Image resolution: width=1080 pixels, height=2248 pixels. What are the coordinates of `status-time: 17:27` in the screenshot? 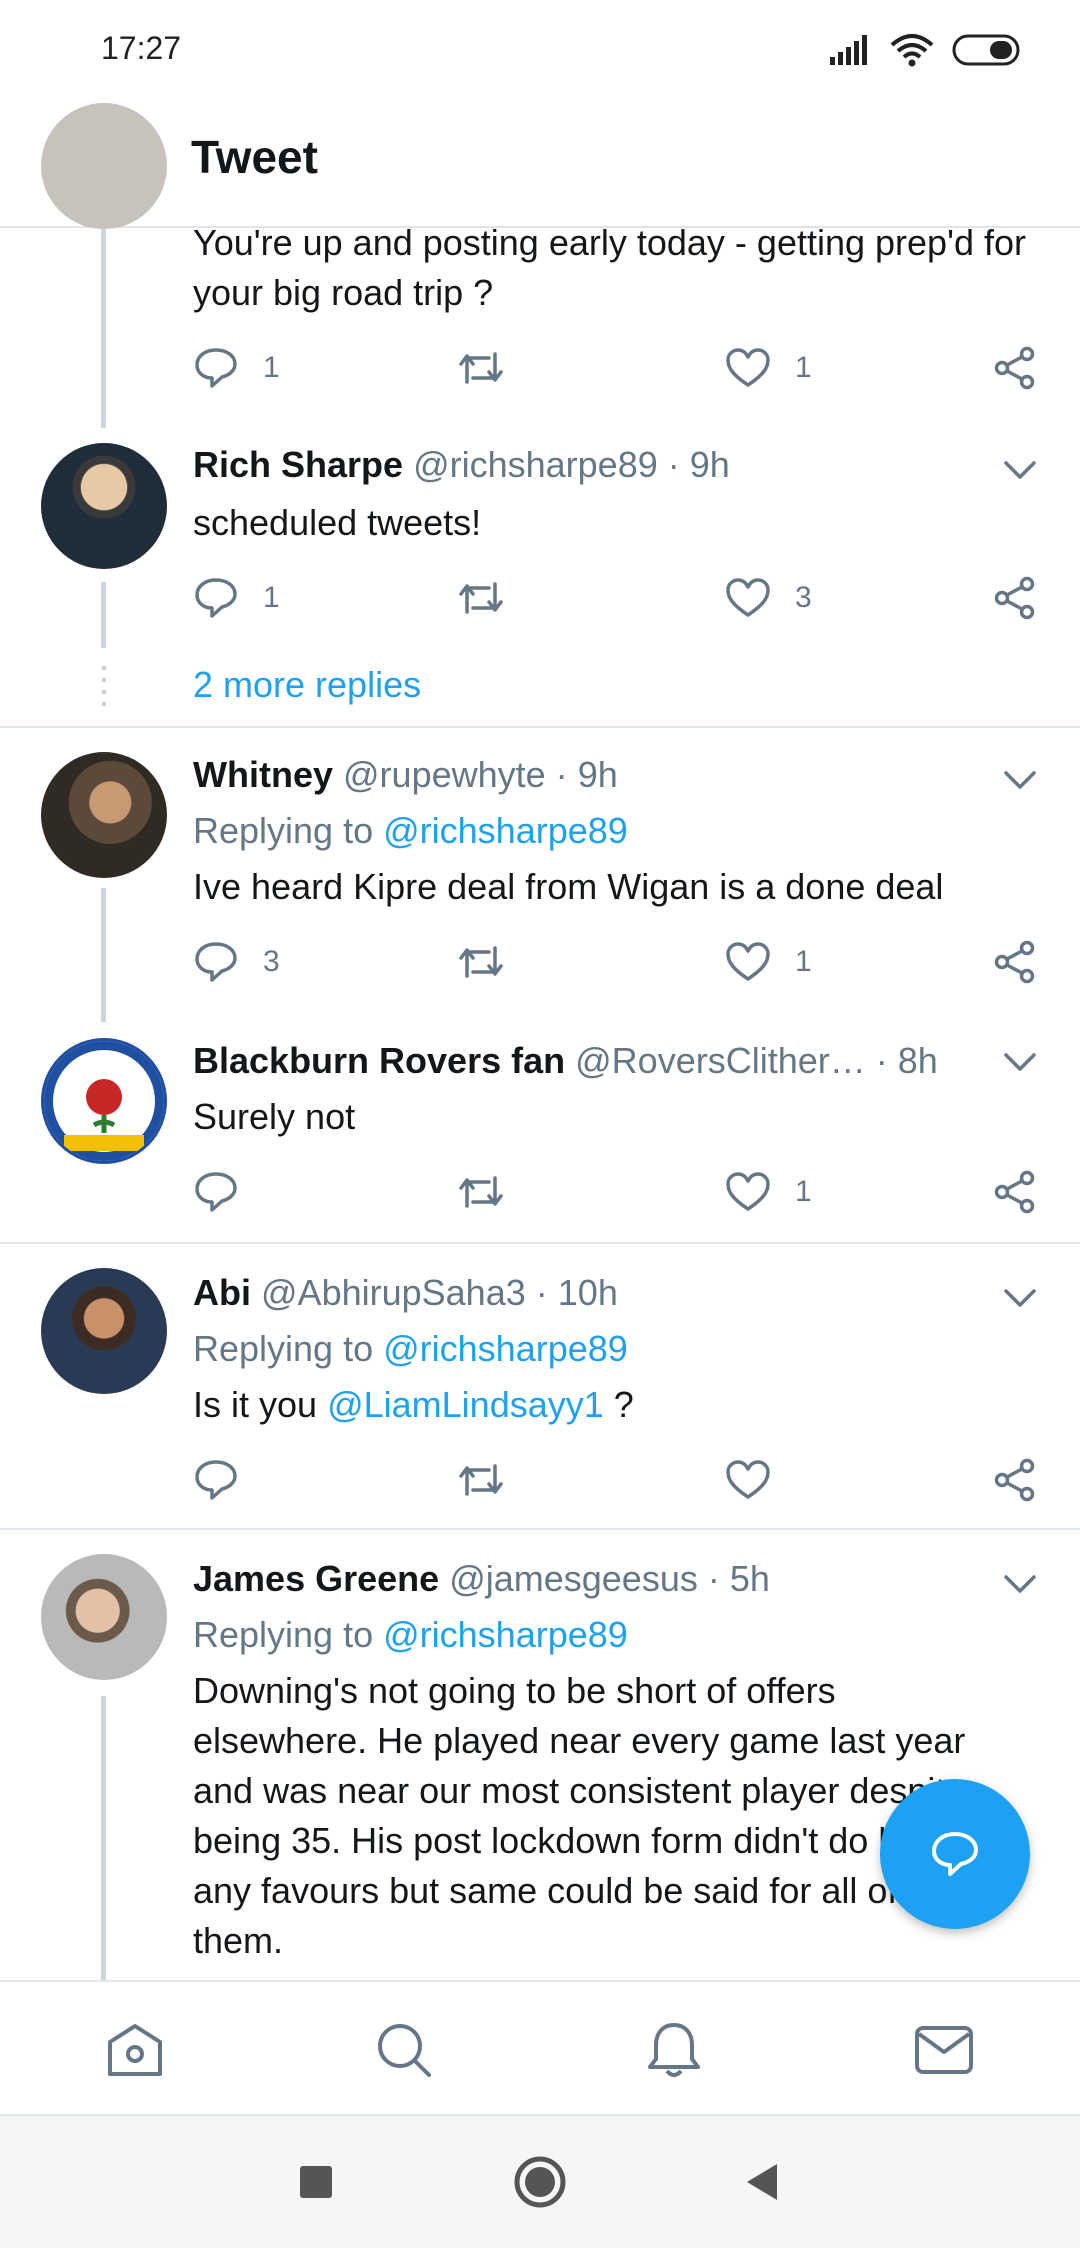 It's located at (141, 48).